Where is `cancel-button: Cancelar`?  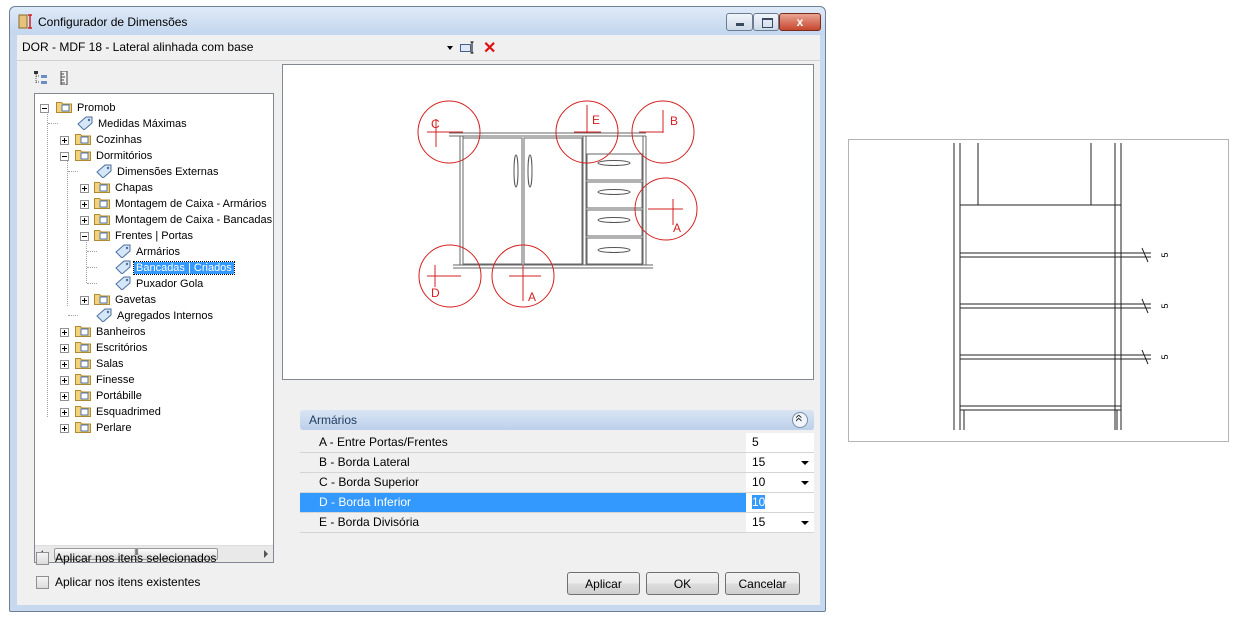 cancel-button: Cancelar is located at coordinates (762, 583).